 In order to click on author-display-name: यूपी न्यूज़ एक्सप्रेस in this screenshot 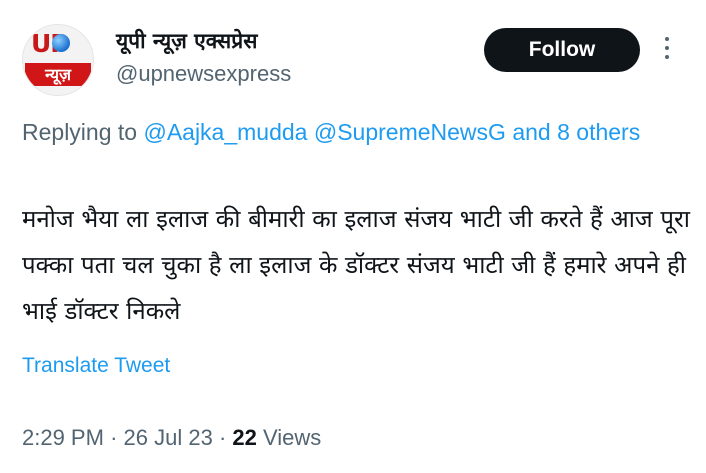, I will do `click(186, 41)`.